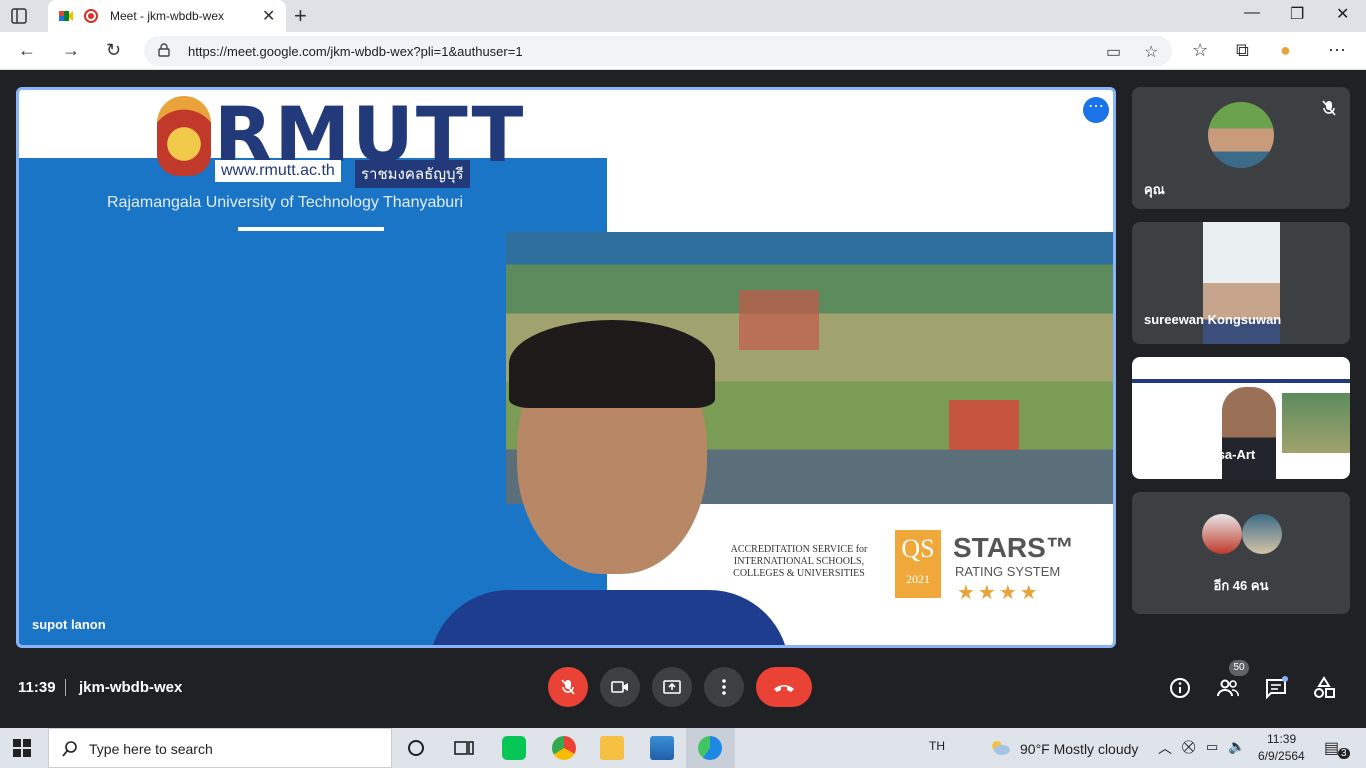 This screenshot has width=1366, height=768. What do you see at coordinates (1001, 748) in the screenshot?
I see `weather-cloud-icon` at bounding box center [1001, 748].